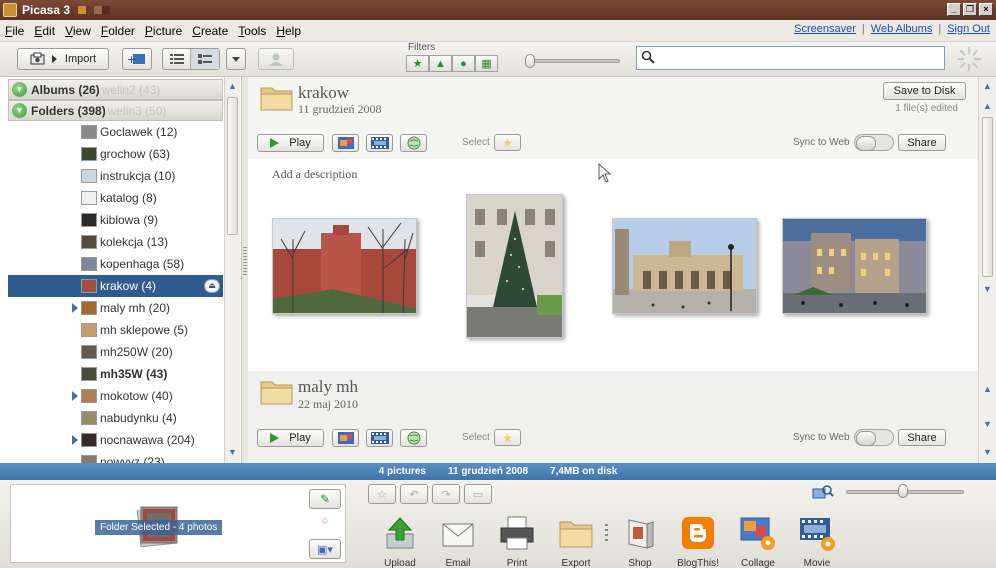 The image size is (996, 568). Describe the element at coordinates (400, 541) in the screenshot. I see `upload-action: Upload` at that location.